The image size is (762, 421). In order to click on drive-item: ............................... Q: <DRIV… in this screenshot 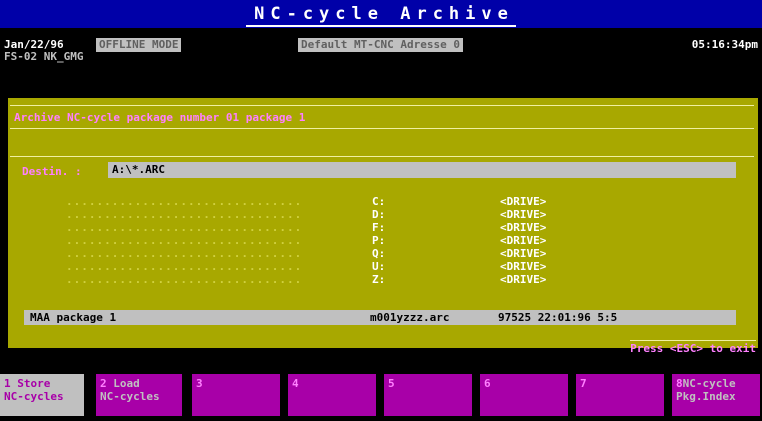, I will do `click(382, 253)`.